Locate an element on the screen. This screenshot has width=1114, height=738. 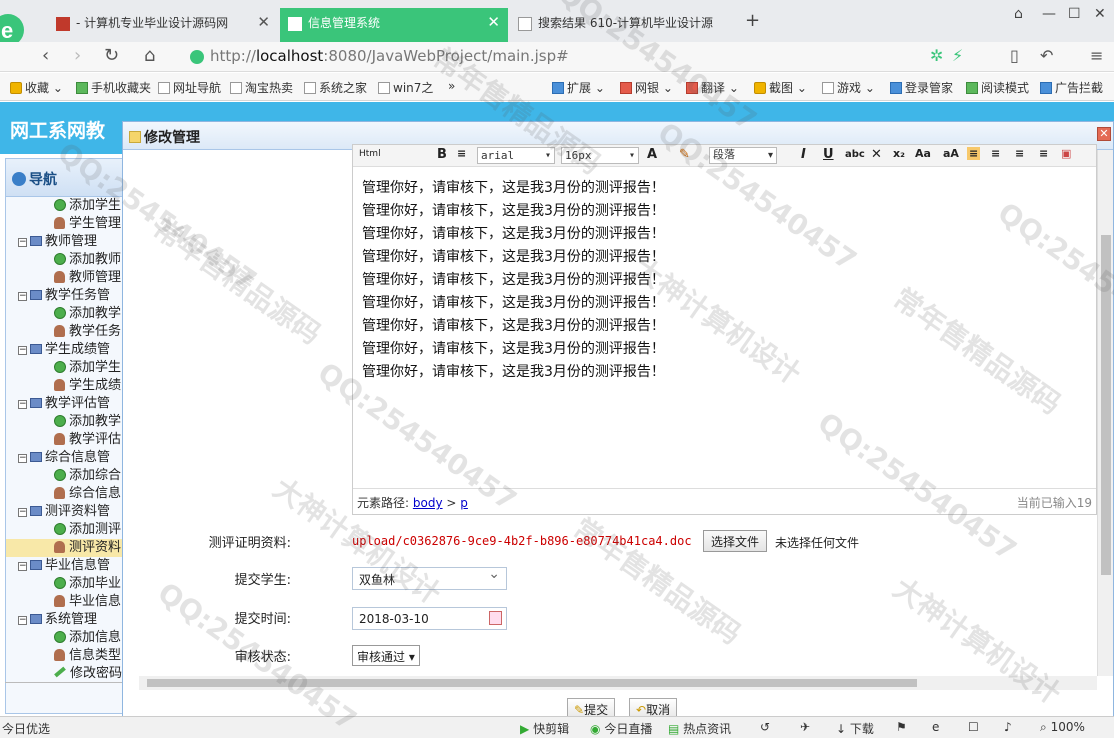
sidebar-item: 综合信息 is located at coordinates (64, 494).